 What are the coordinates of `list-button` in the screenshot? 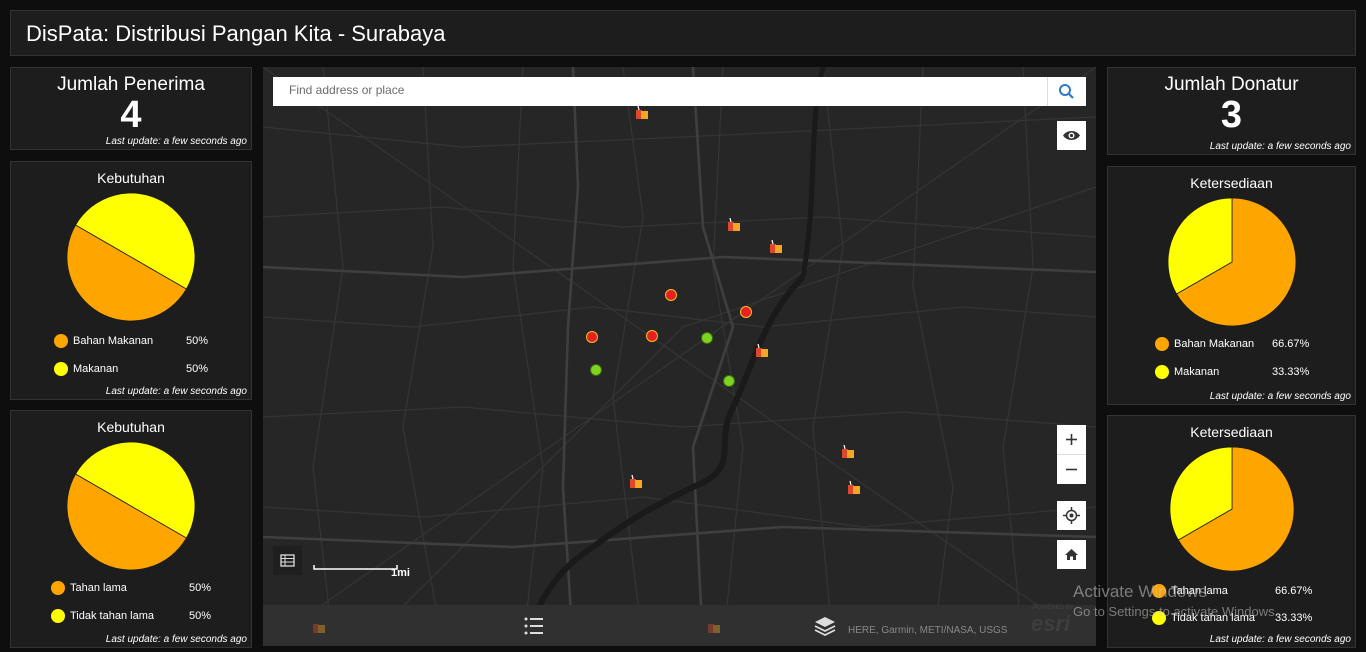 It's located at (534, 626).